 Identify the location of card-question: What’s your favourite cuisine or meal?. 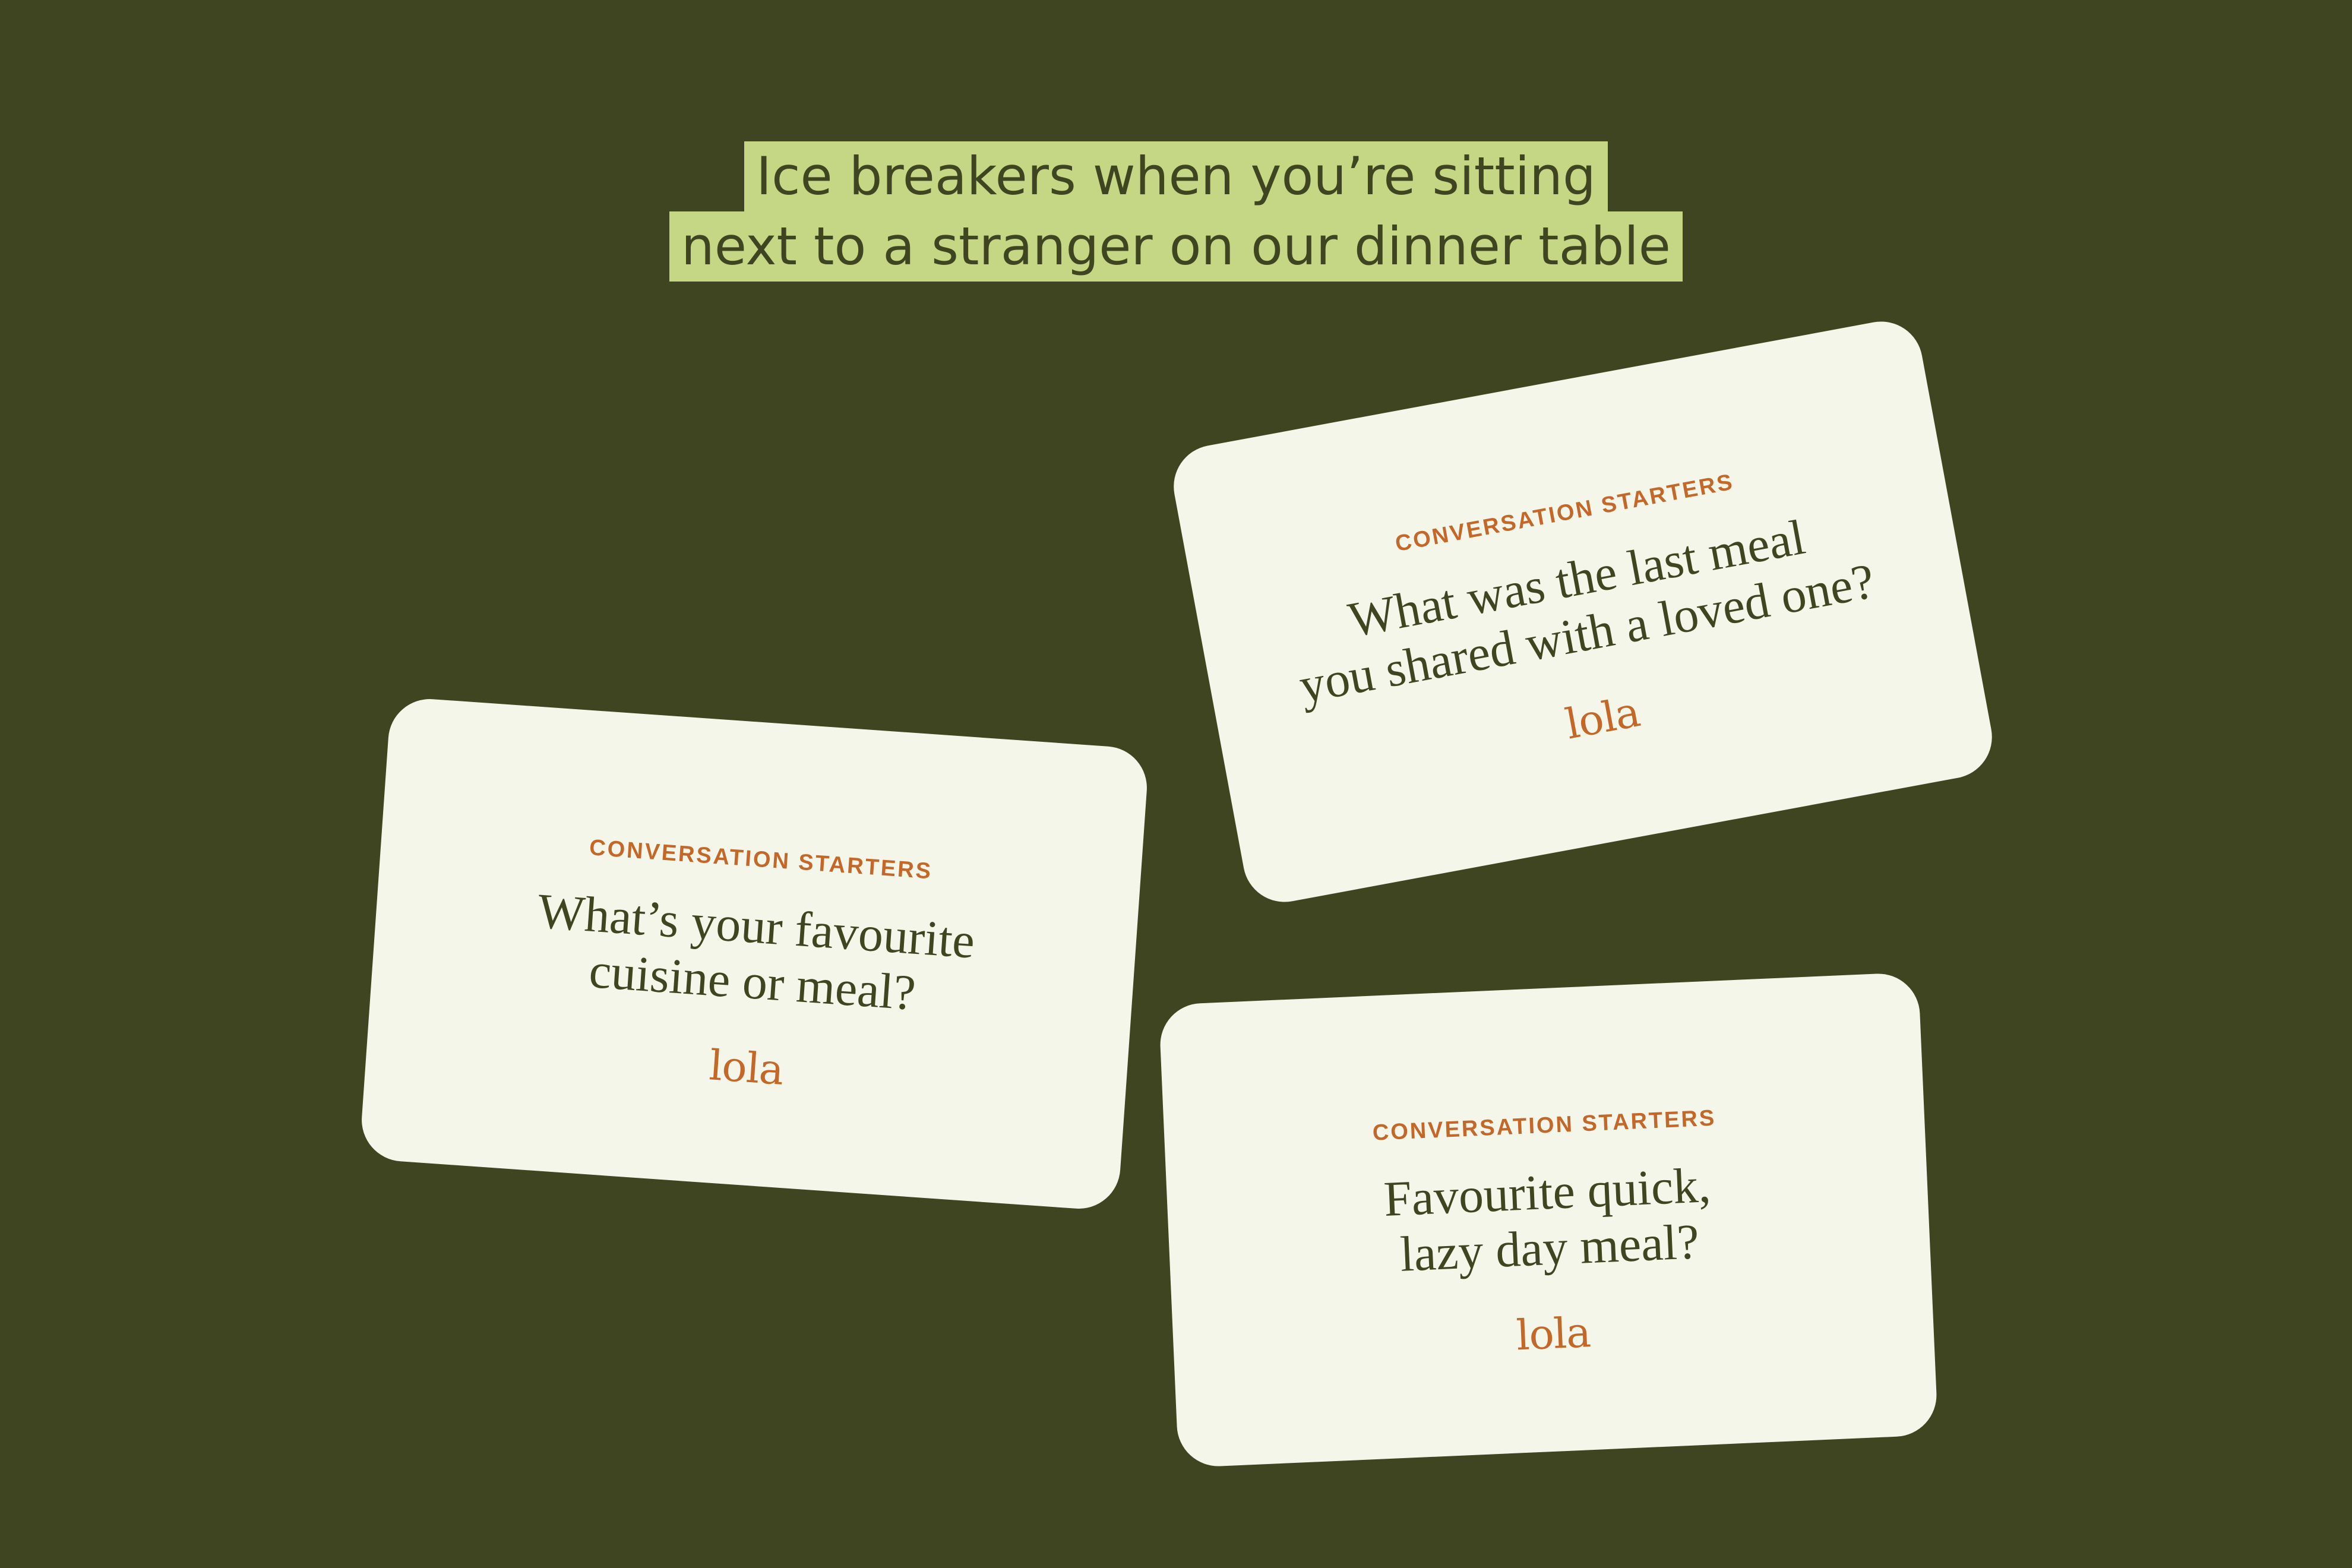
(754, 955).